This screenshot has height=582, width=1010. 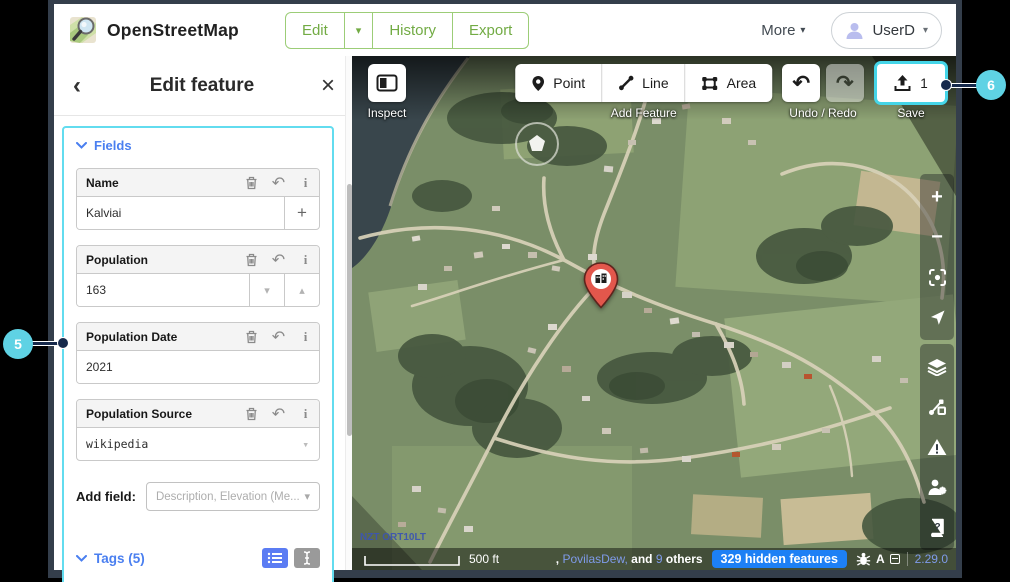 I want to click on translate-icon: A, so click(x=880, y=559).